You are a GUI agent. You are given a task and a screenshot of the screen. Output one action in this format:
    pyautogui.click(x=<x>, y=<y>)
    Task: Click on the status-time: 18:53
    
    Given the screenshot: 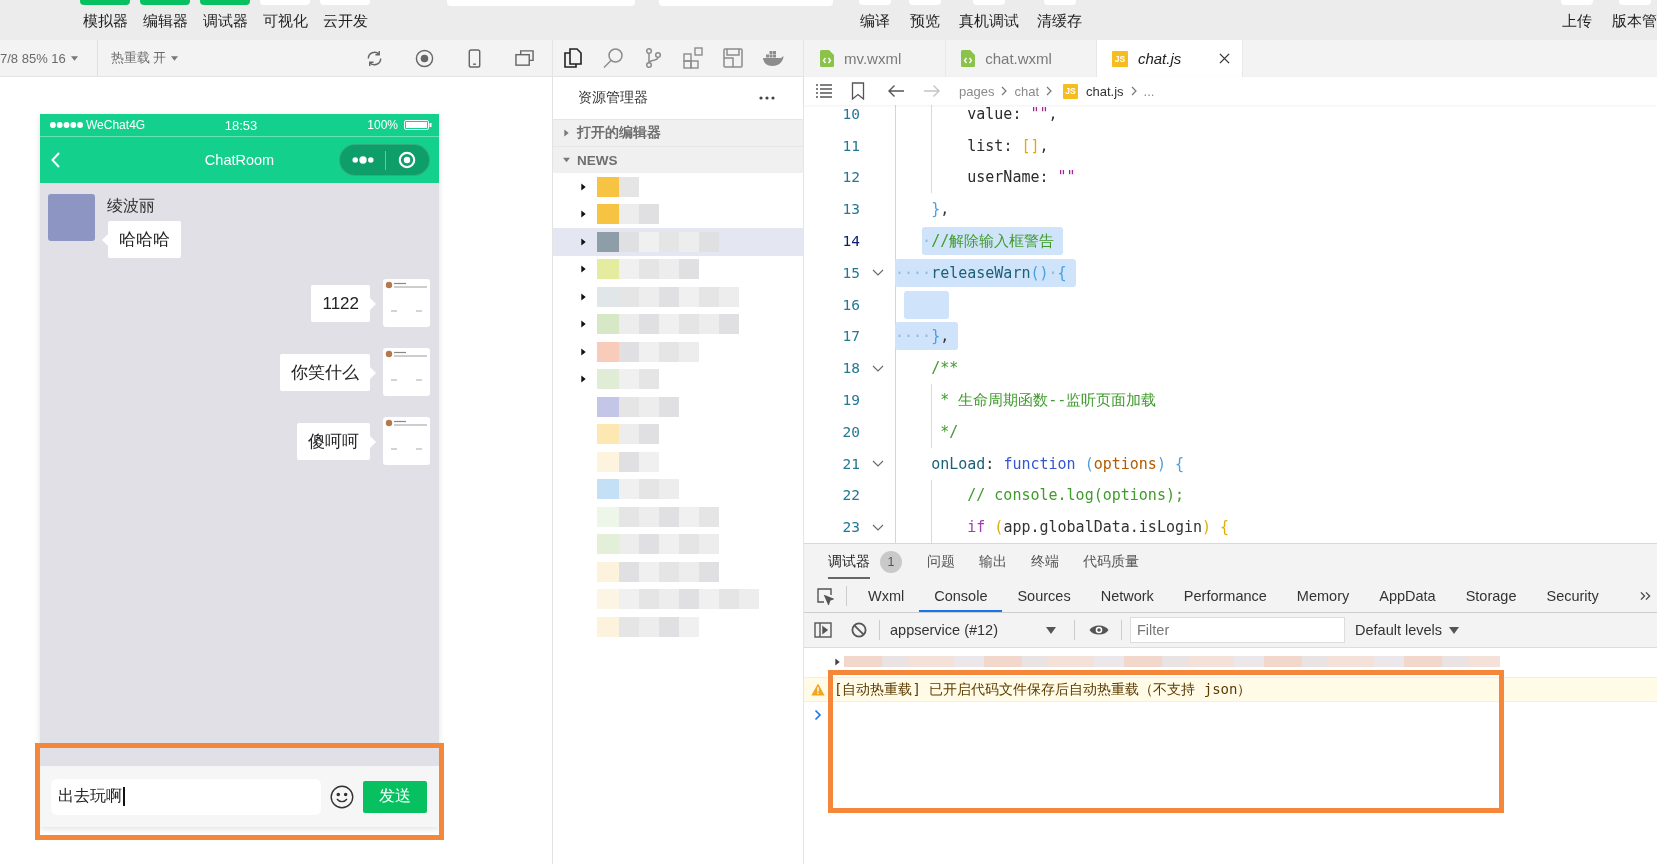 What is the action you would take?
    pyautogui.click(x=241, y=125)
    